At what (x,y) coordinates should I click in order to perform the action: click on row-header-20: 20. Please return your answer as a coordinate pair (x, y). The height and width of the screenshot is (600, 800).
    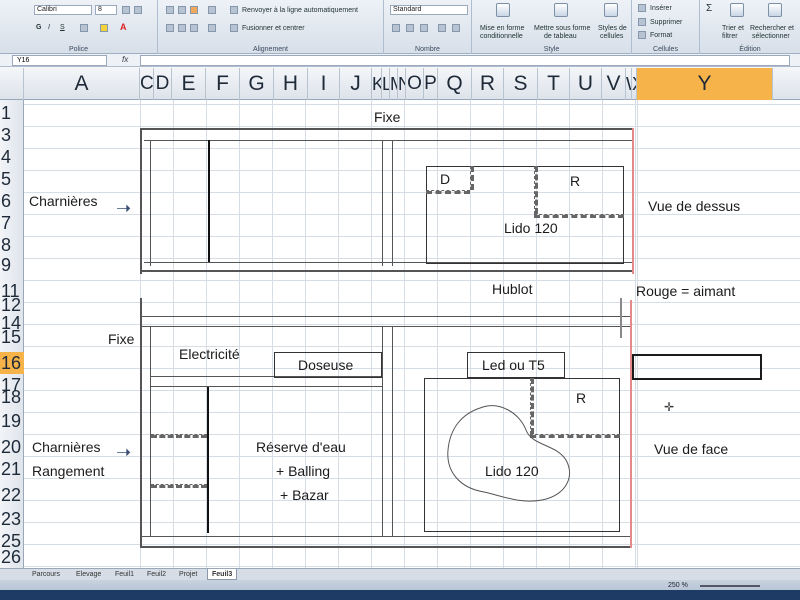
    Looking at the image, I should click on (12, 447).